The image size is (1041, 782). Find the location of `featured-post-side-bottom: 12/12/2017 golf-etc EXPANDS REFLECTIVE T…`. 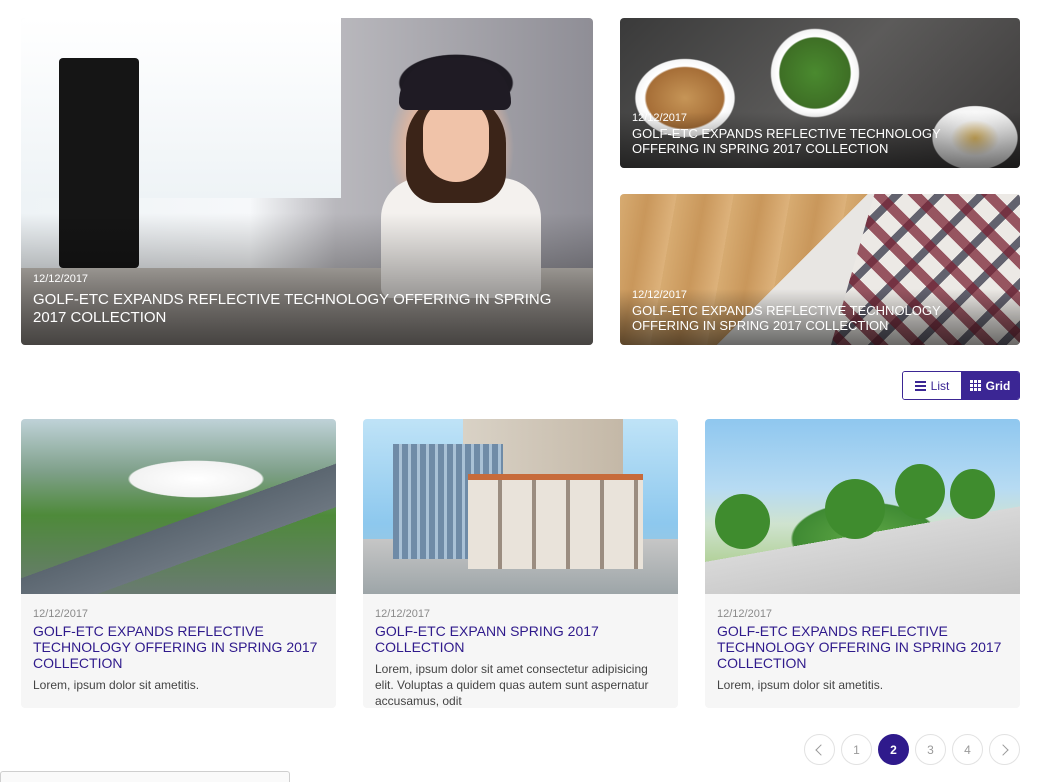

featured-post-side-bottom: 12/12/2017 golf-etc EXPANDS REFLECTIVE T… is located at coordinates (820, 269).